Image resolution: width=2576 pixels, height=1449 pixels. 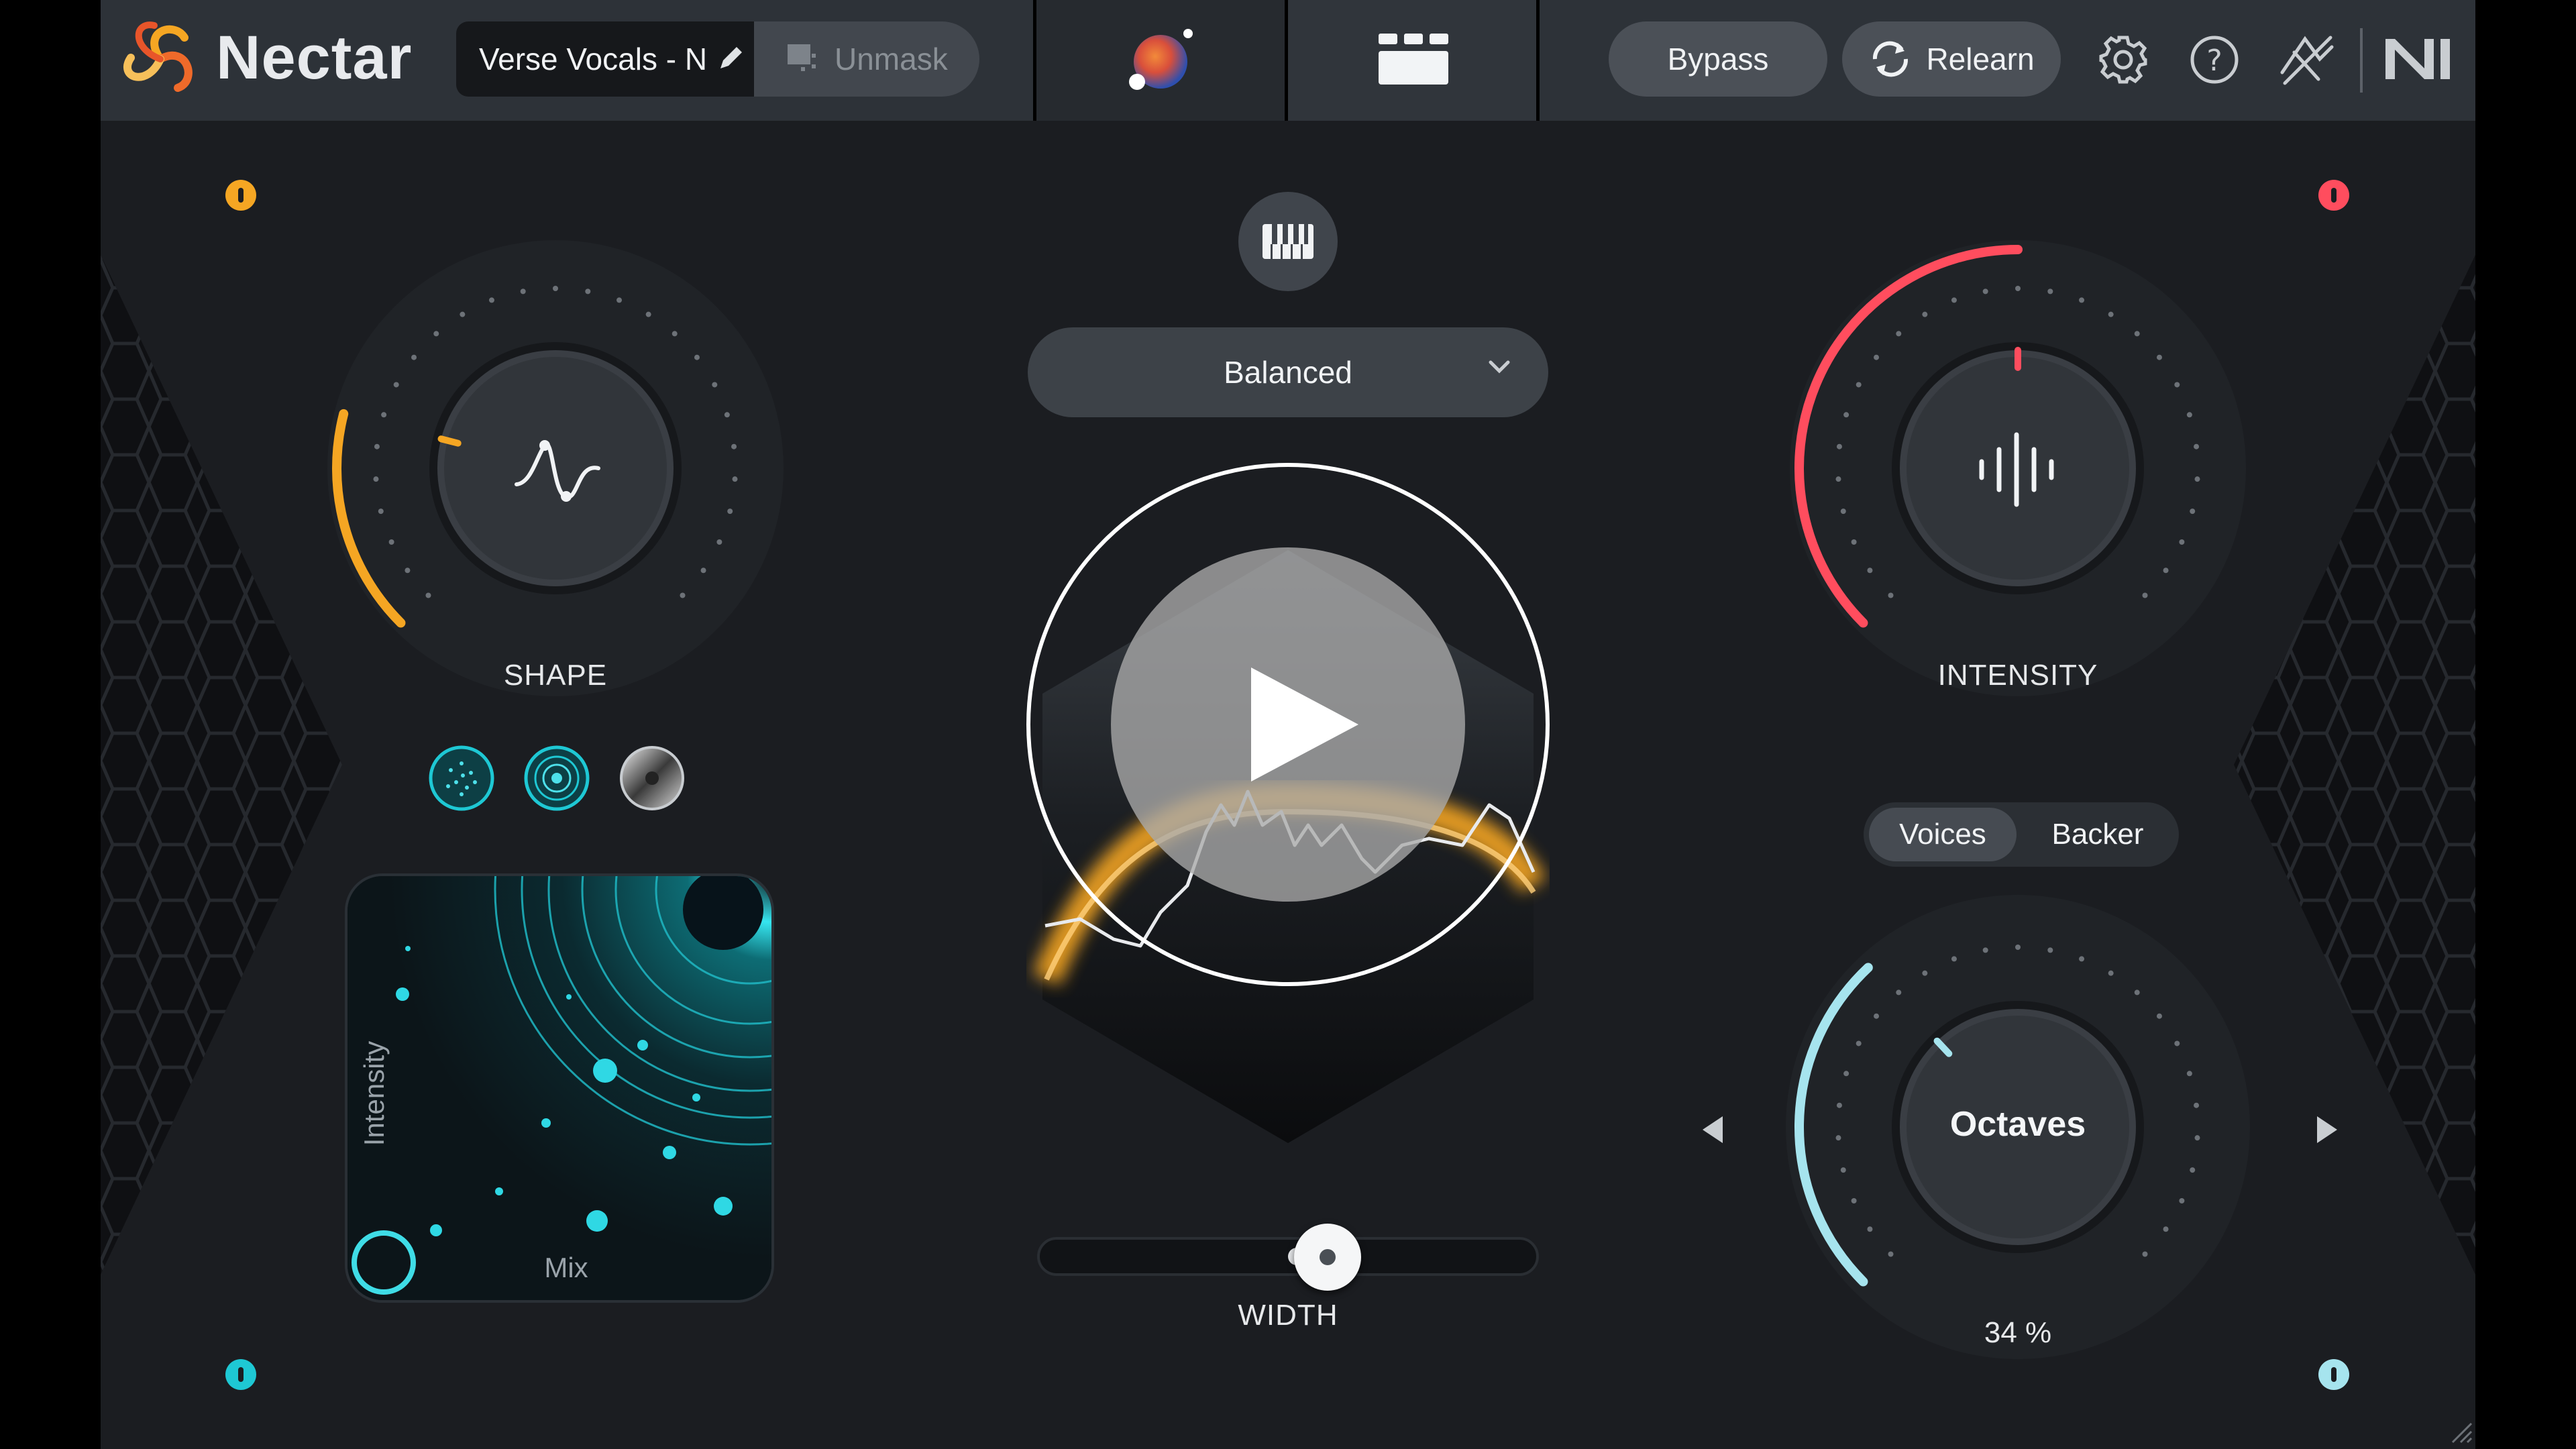 I want to click on relearn-button: Relearn, so click(x=1951, y=59).